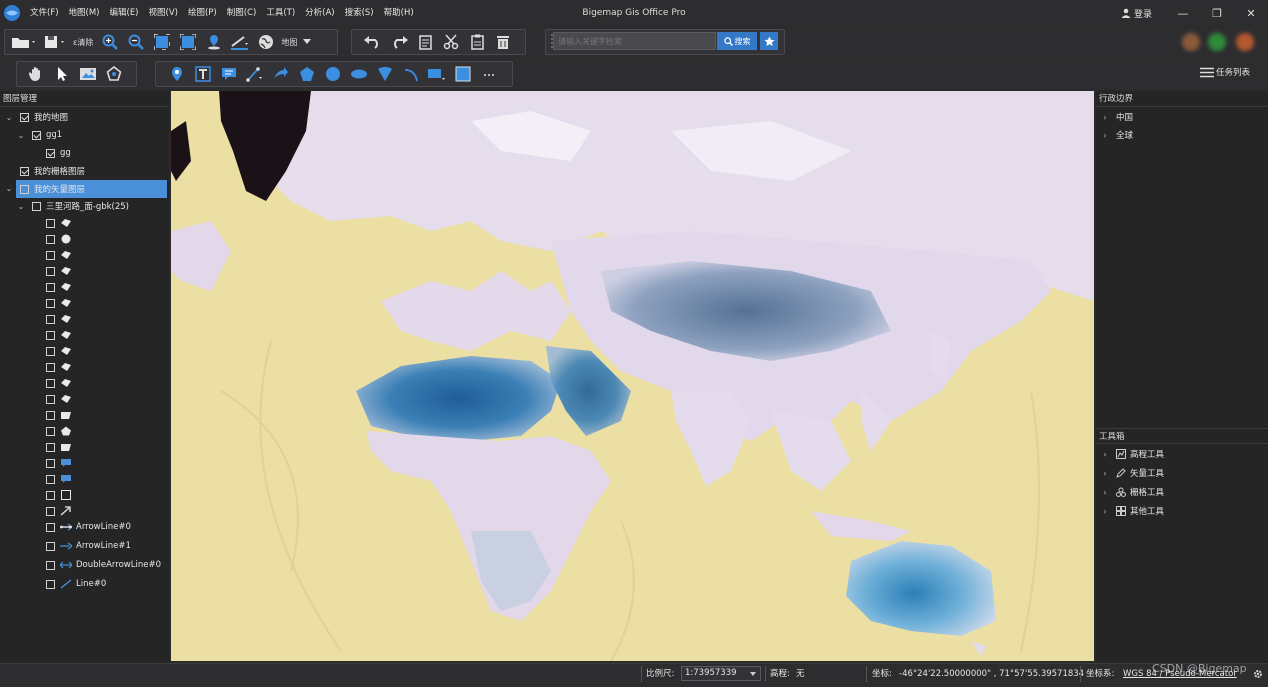  I want to click on zoom-out-icon, so click(136, 42).